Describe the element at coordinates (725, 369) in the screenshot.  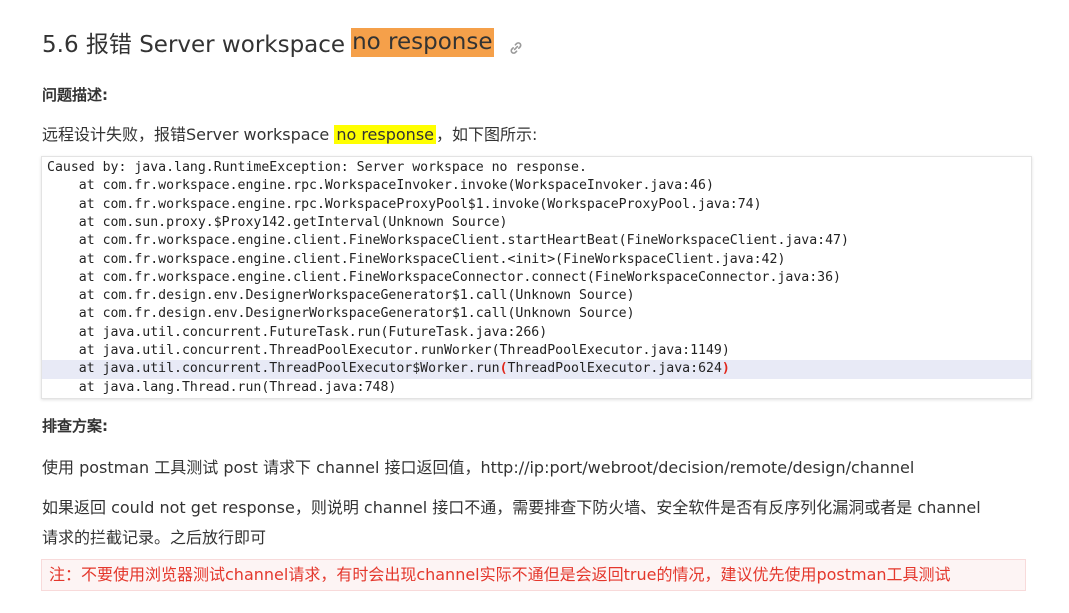
I see `close-paren: )` at that location.